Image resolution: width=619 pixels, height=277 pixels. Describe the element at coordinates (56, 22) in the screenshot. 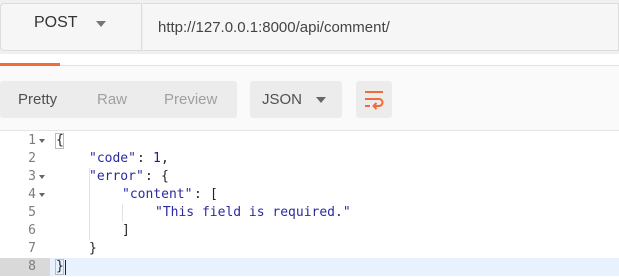

I see `method-label: POST` at that location.